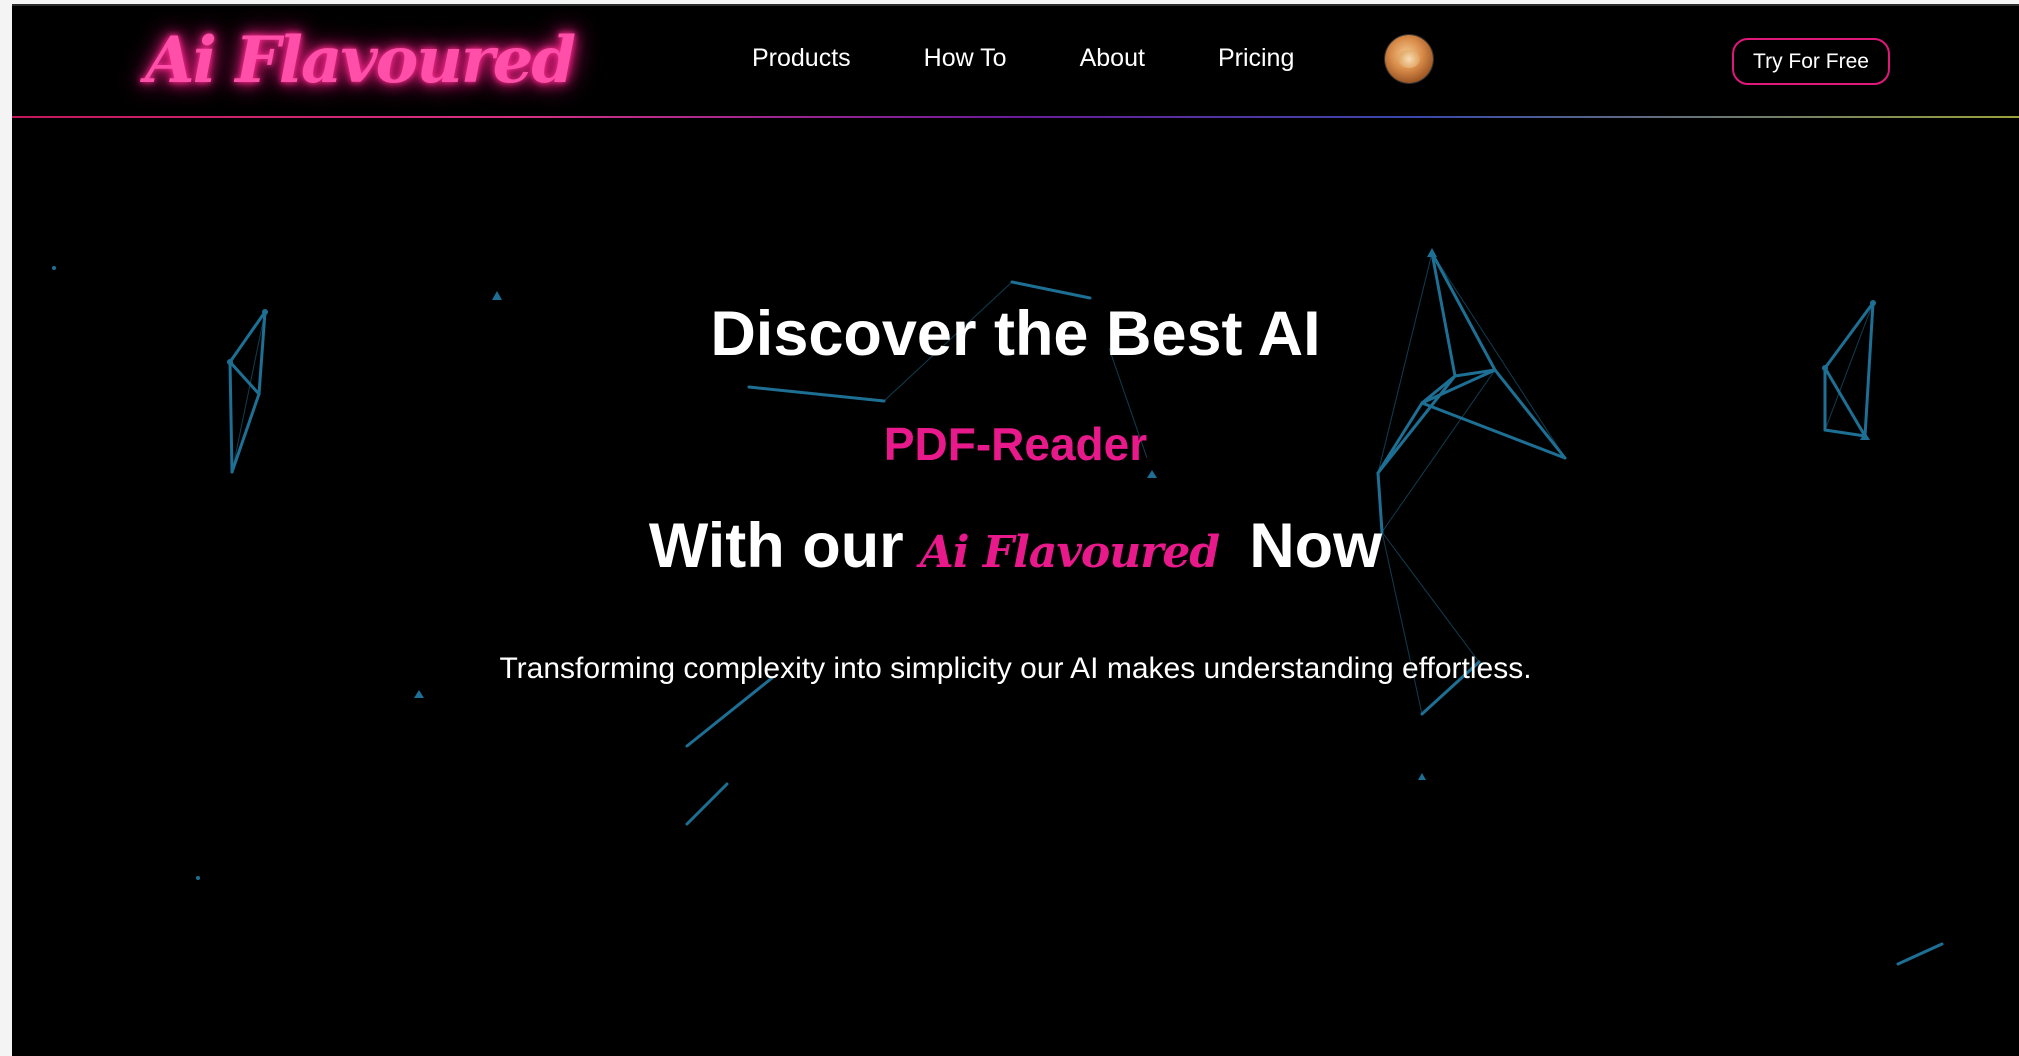  What do you see at coordinates (1015, 117) in the screenshot?
I see `gradient-divider` at bounding box center [1015, 117].